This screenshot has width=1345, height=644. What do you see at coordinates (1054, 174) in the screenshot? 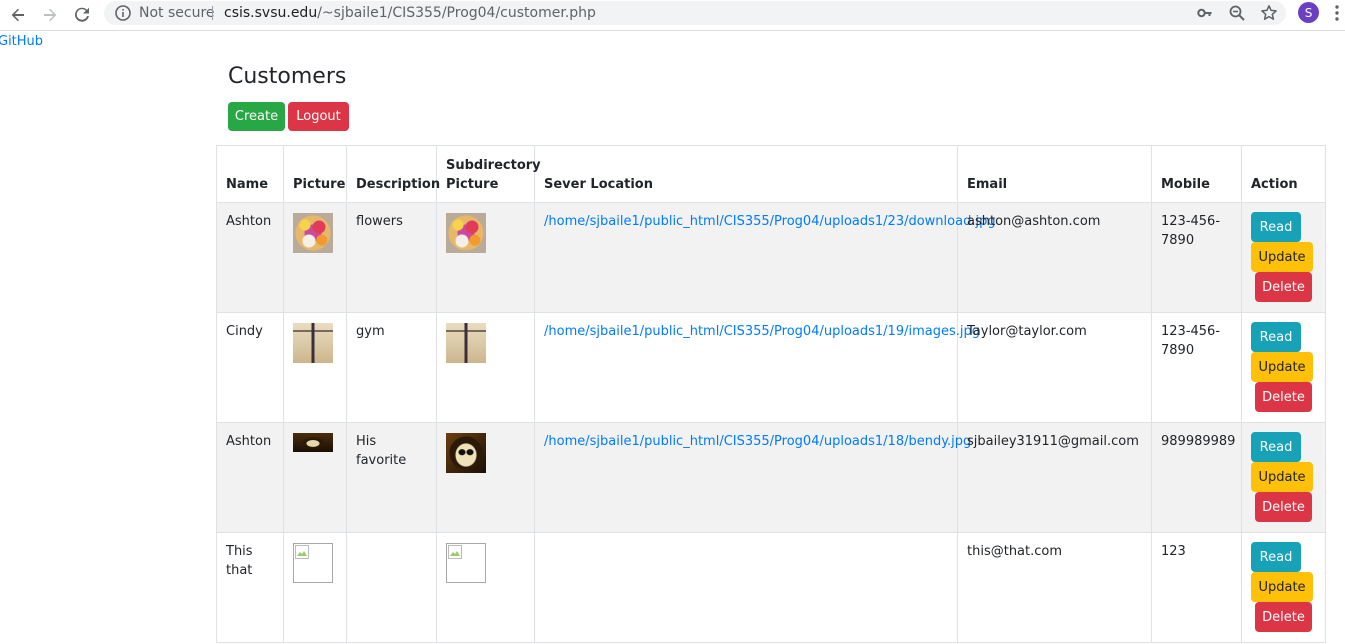
I see `header-email: Email` at bounding box center [1054, 174].